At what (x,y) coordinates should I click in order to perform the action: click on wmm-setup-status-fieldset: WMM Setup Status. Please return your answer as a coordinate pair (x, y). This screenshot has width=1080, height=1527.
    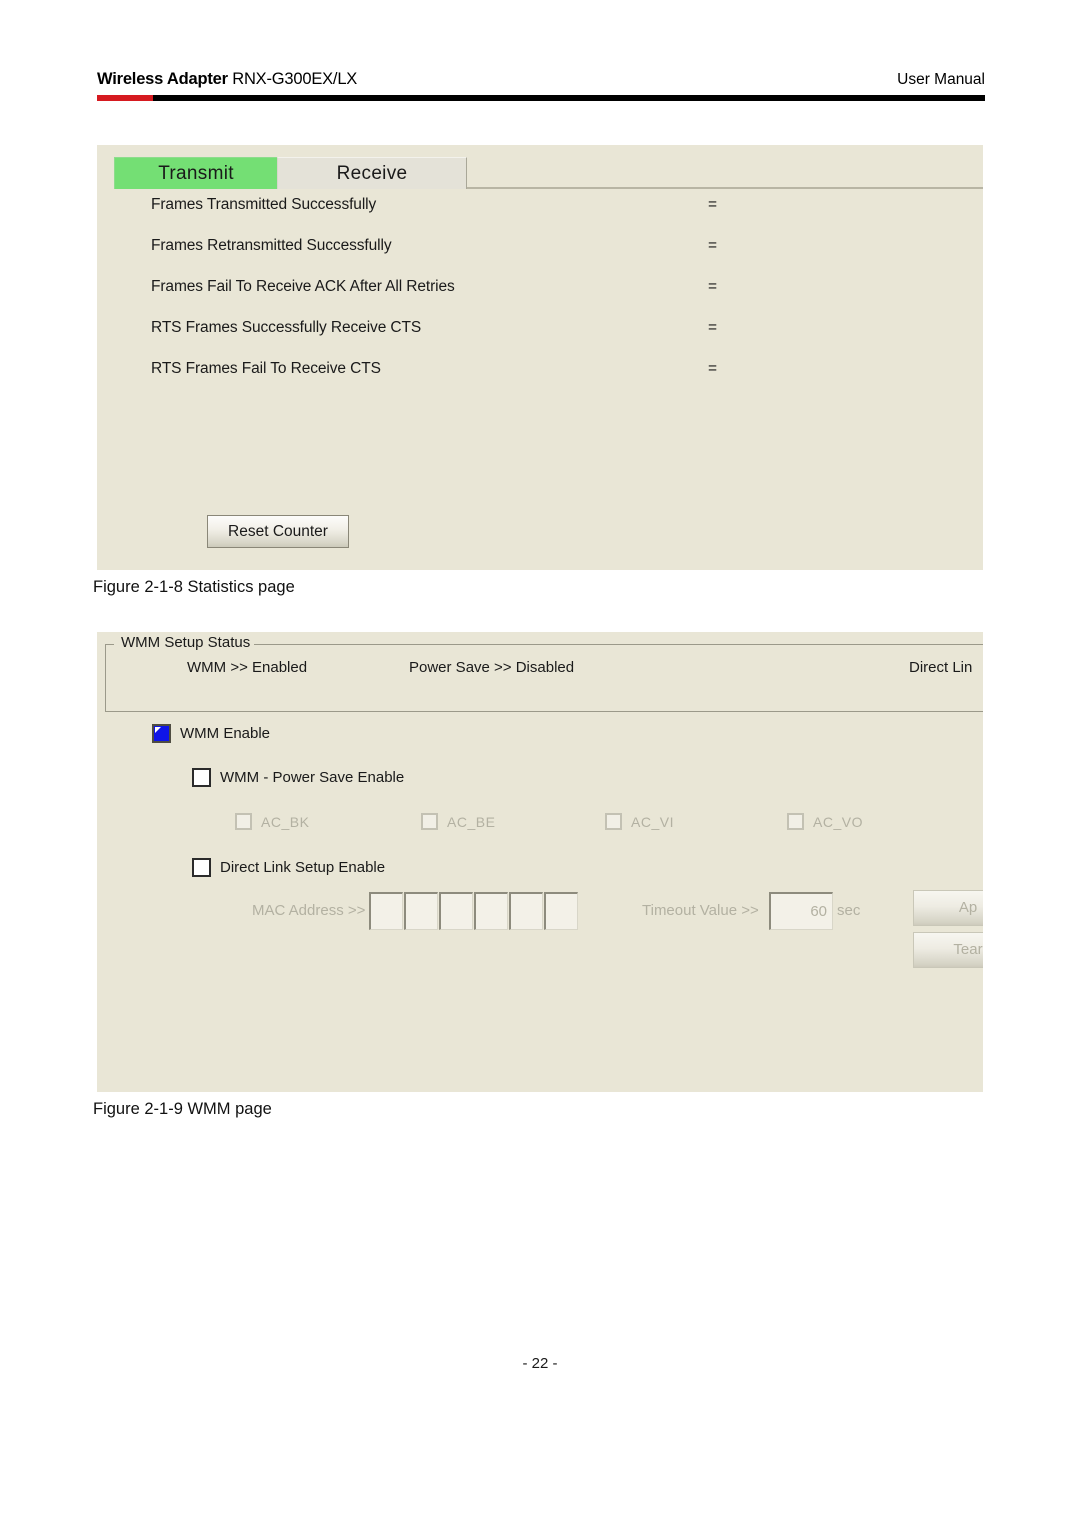
    Looking at the image, I should click on (544, 673).